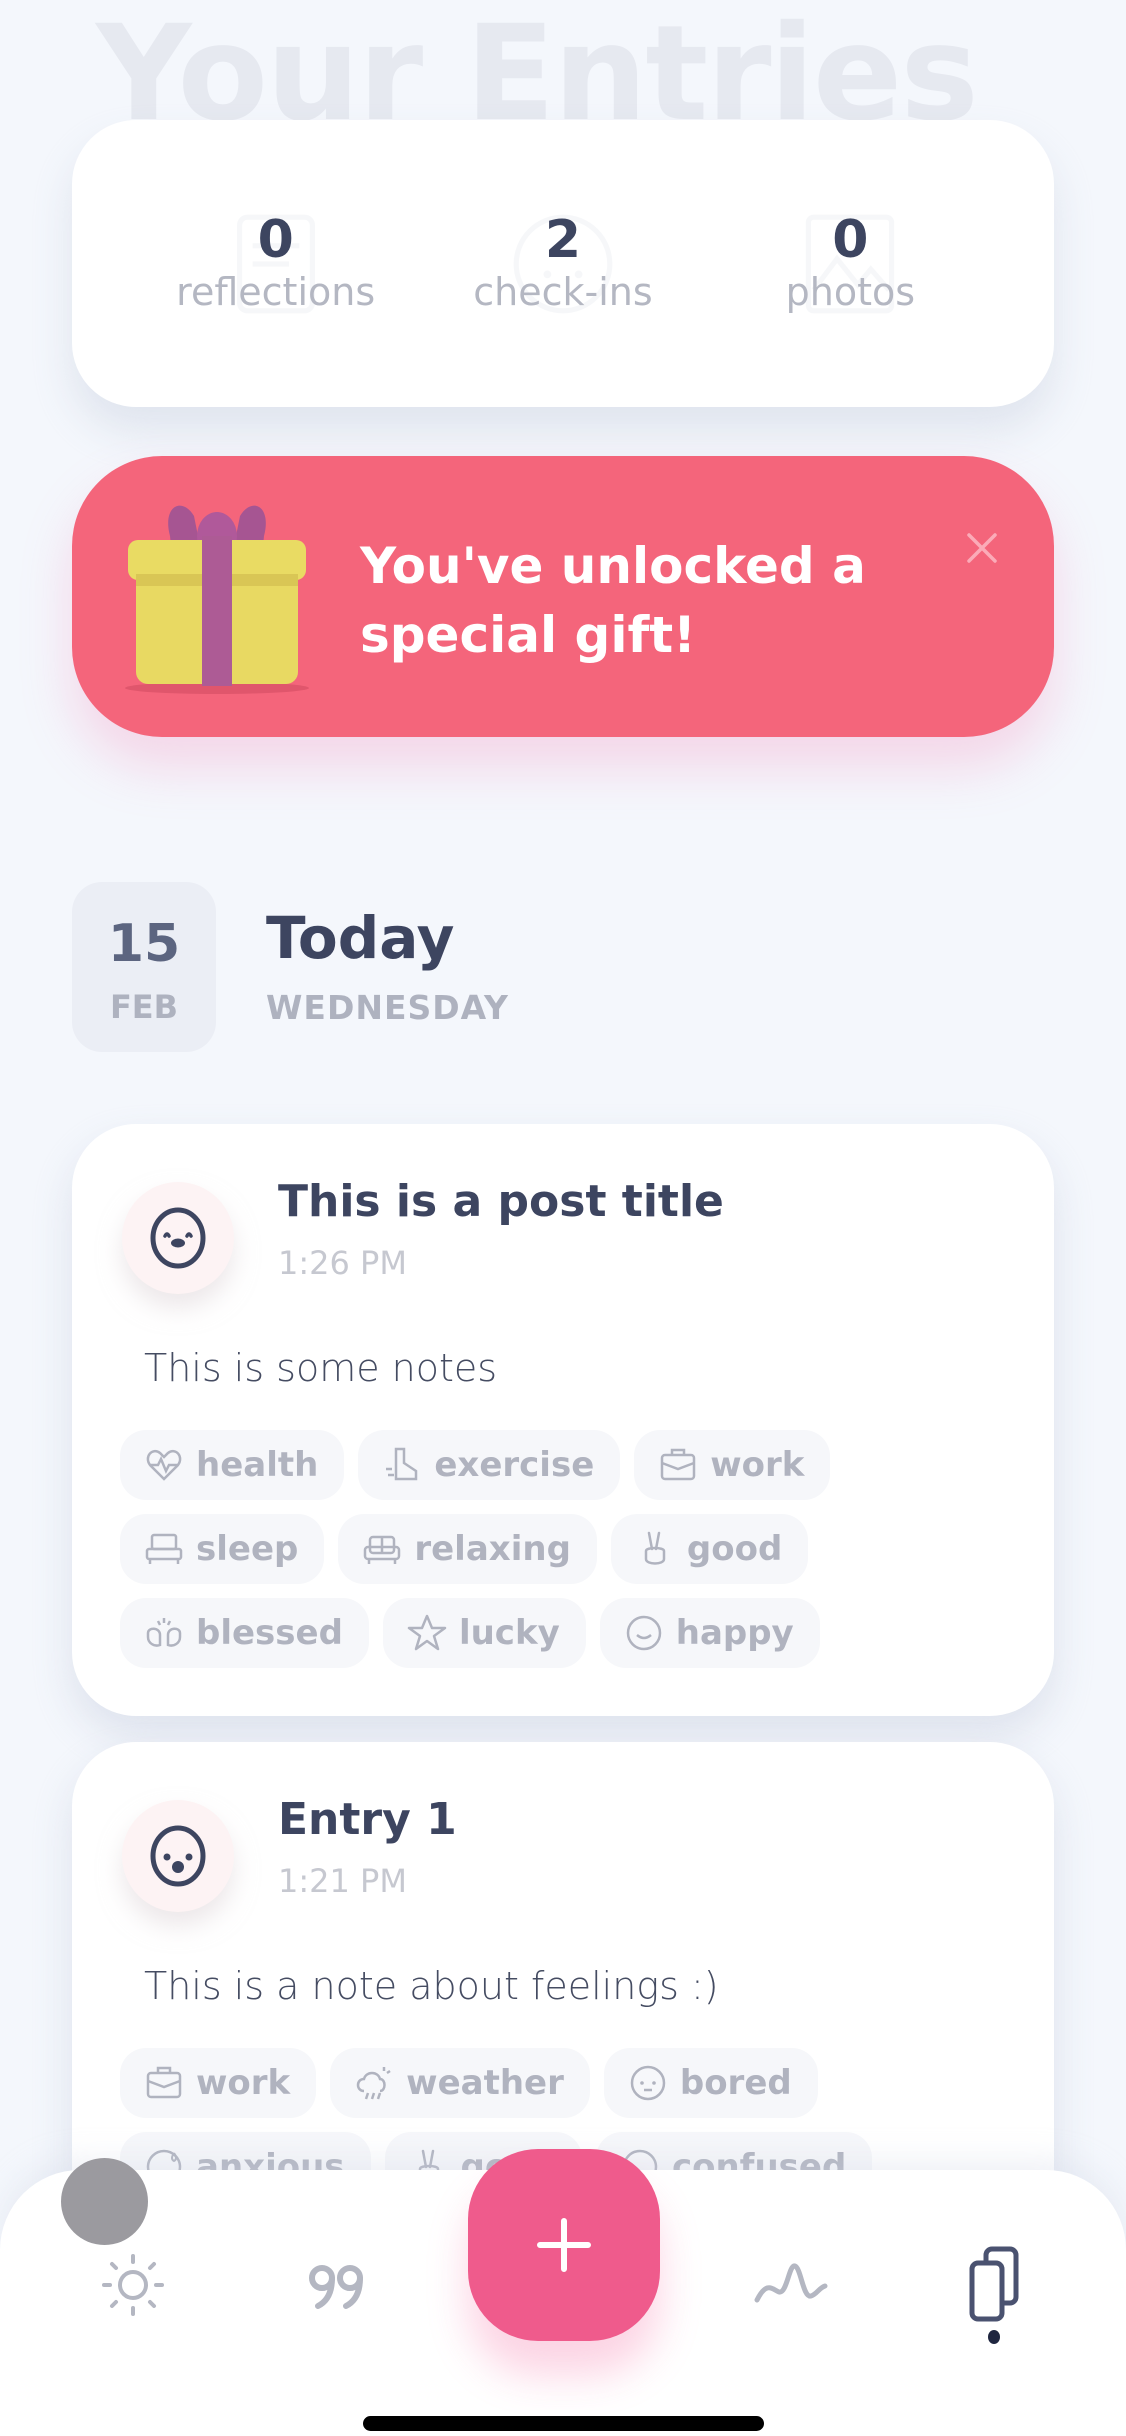  I want to click on stat-photos: 0 photos, so click(850, 263).